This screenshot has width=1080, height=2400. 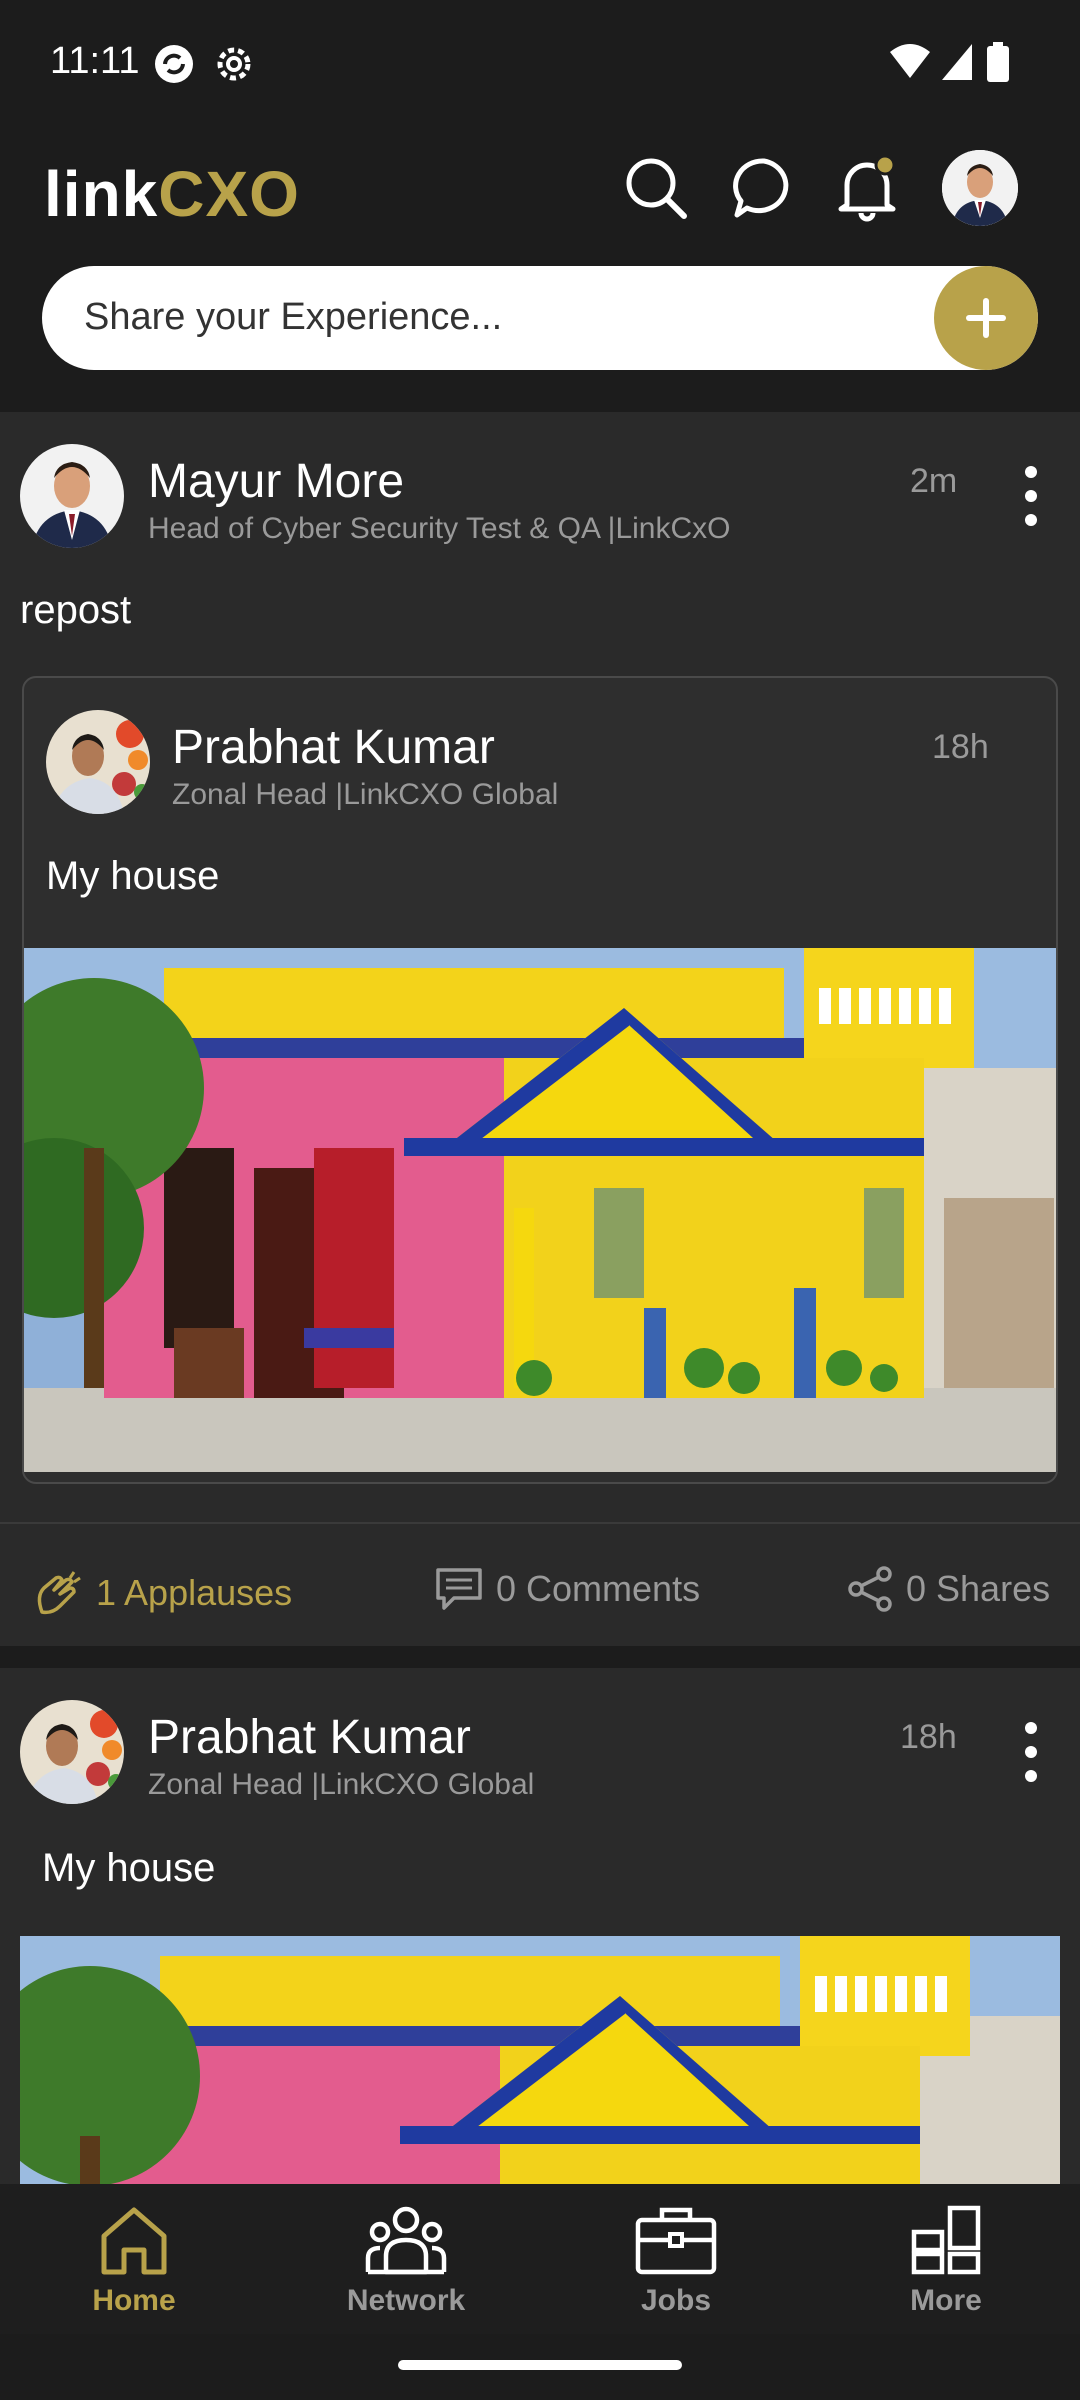 I want to click on profile-avatar, so click(x=980, y=188).